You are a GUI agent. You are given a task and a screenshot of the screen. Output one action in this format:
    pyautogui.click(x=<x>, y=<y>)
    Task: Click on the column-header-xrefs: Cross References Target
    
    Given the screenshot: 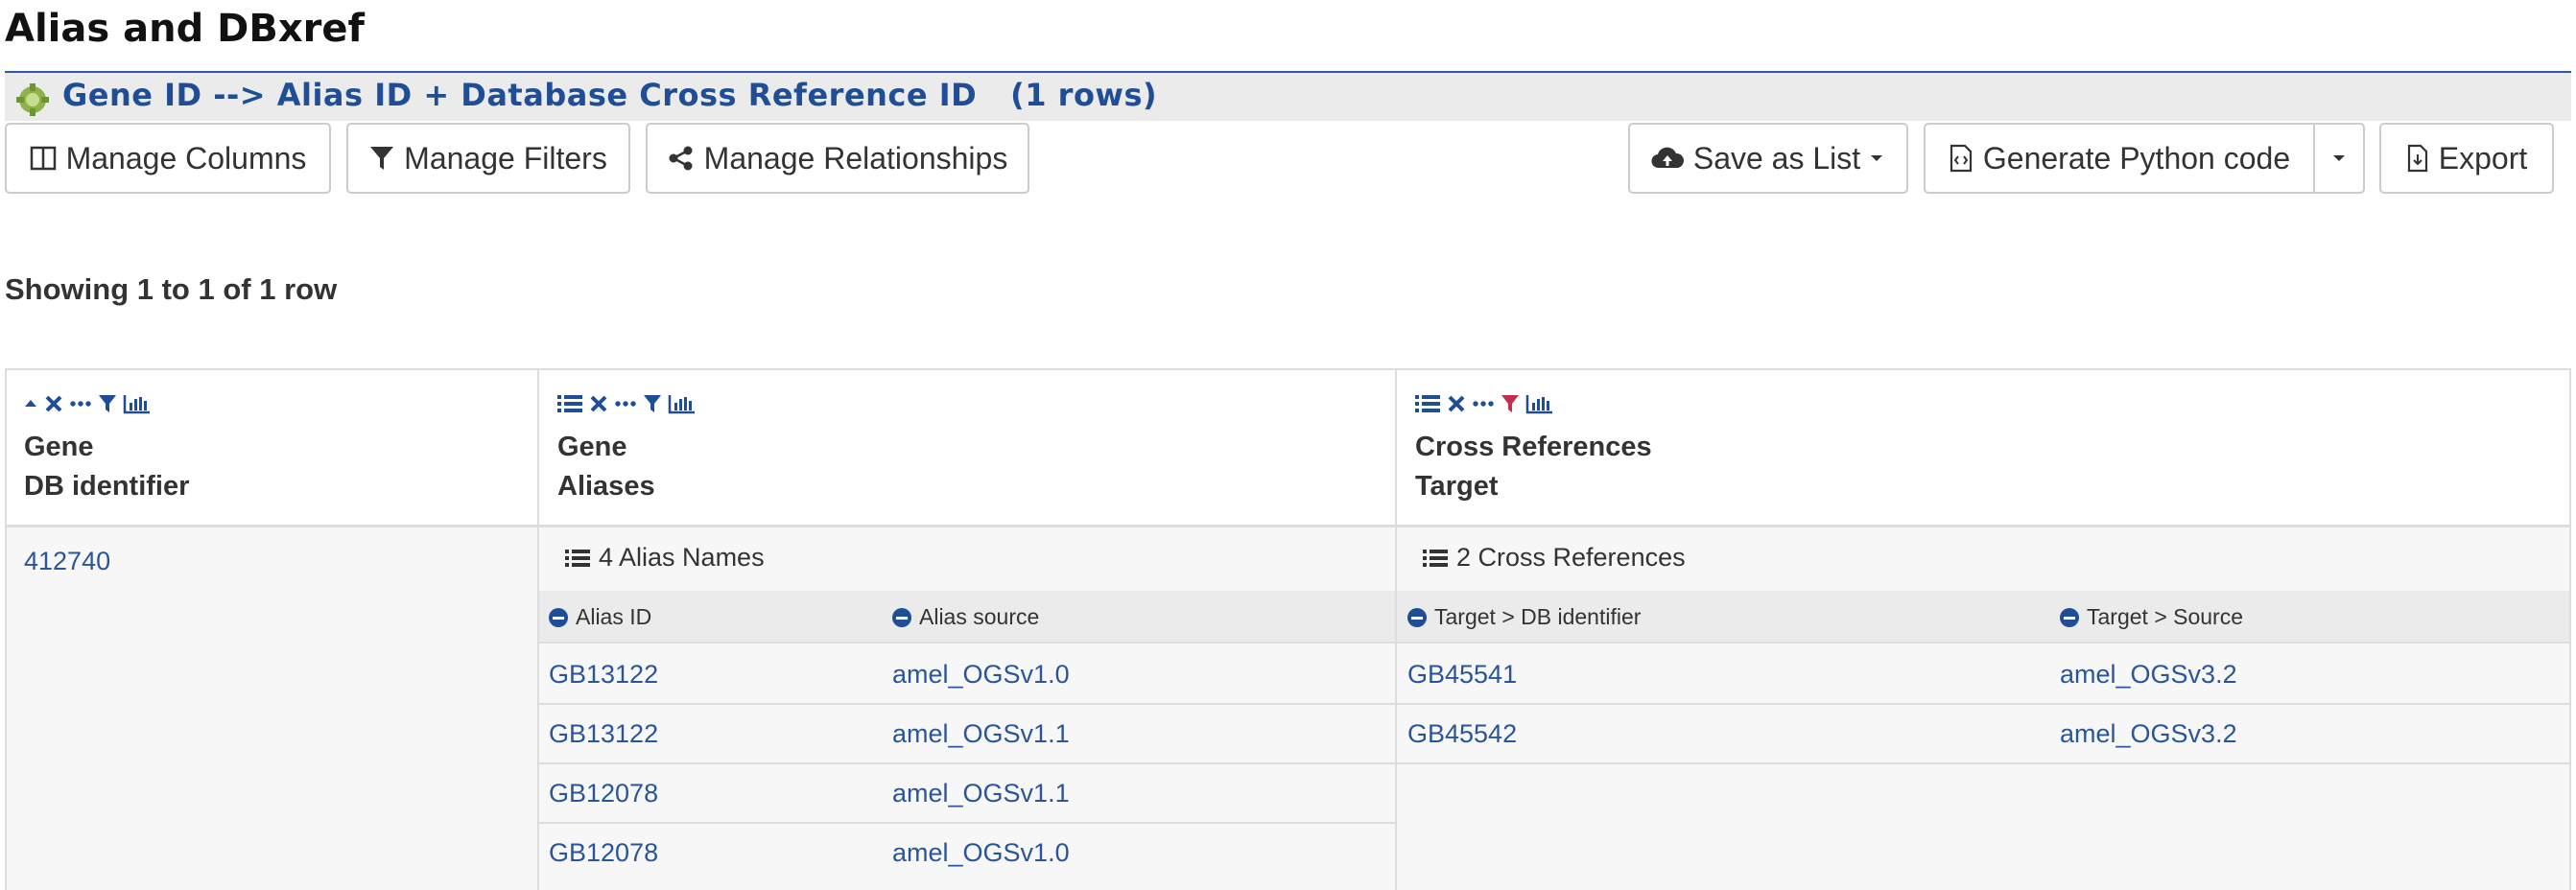 What is the action you would take?
    pyautogui.click(x=1533, y=467)
    